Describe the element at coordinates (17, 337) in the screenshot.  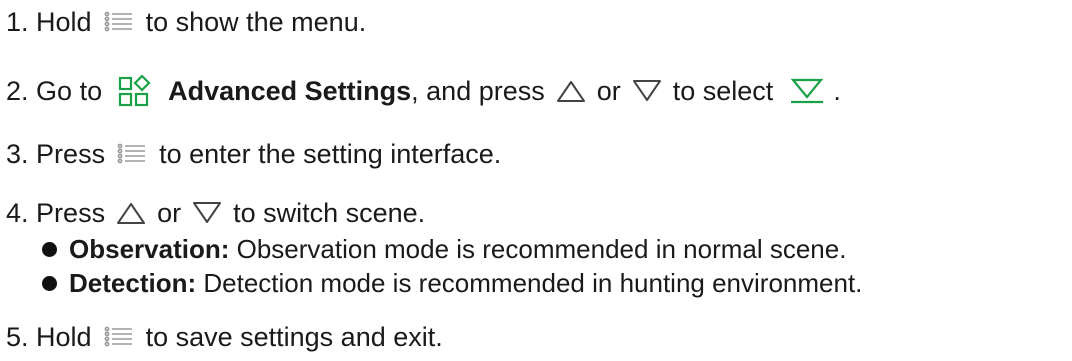
I see `step-number: 5.` at that location.